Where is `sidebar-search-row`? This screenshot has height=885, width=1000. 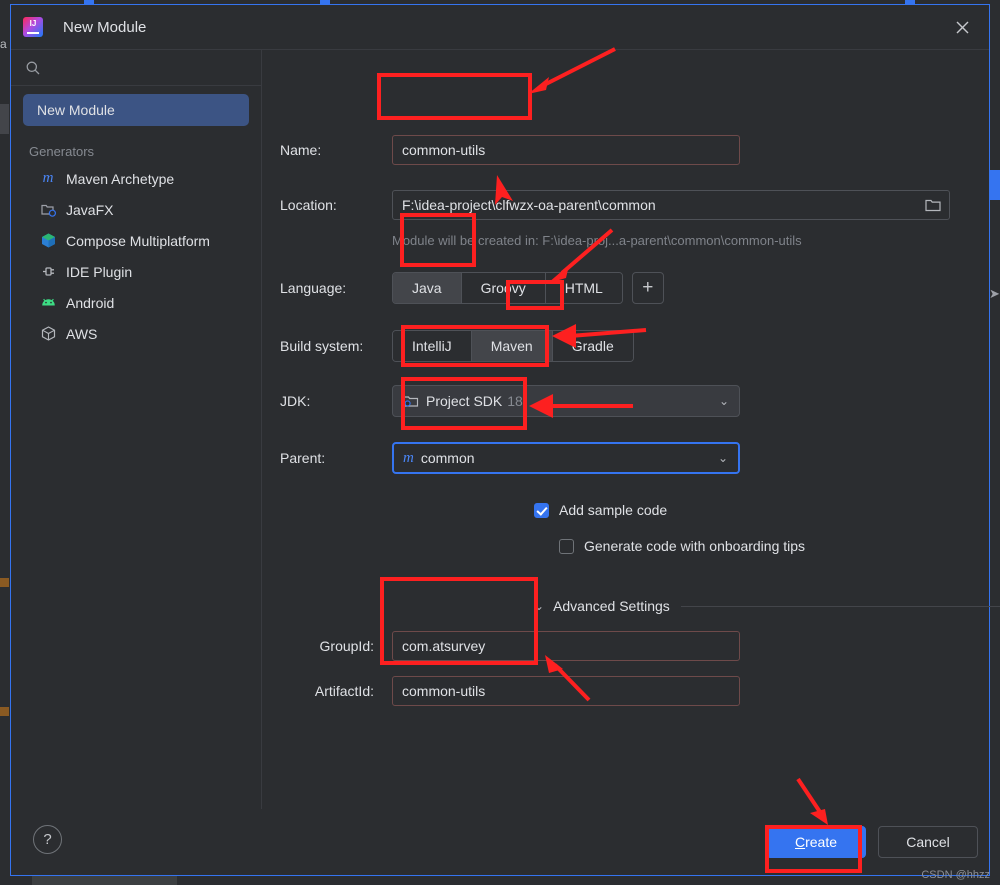 sidebar-search-row is located at coordinates (136, 68).